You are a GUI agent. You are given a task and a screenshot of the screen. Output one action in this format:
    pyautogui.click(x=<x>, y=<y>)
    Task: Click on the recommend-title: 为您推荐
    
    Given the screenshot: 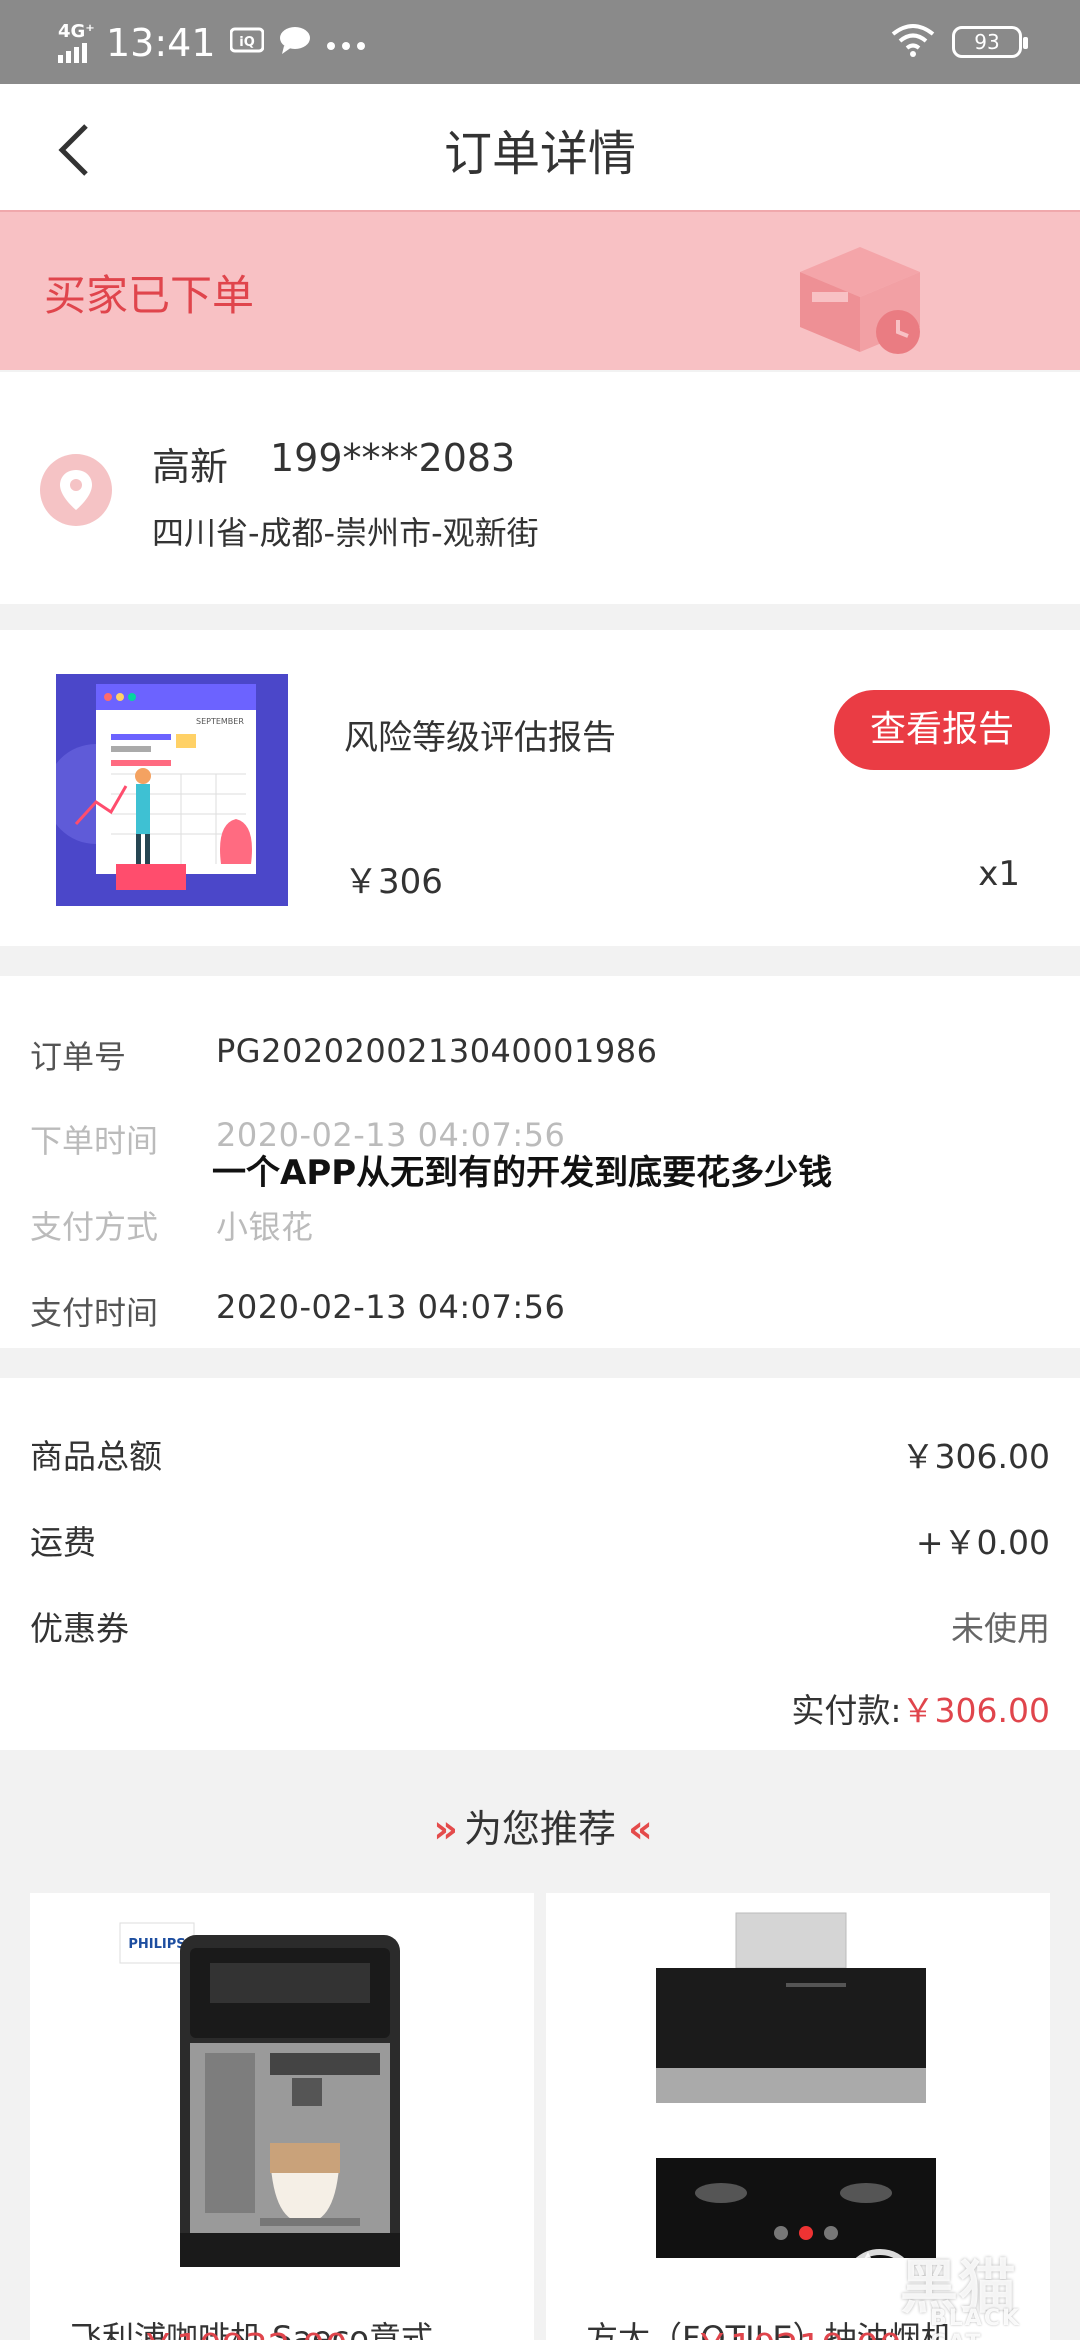 What is the action you would take?
    pyautogui.click(x=539, y=1829)
    